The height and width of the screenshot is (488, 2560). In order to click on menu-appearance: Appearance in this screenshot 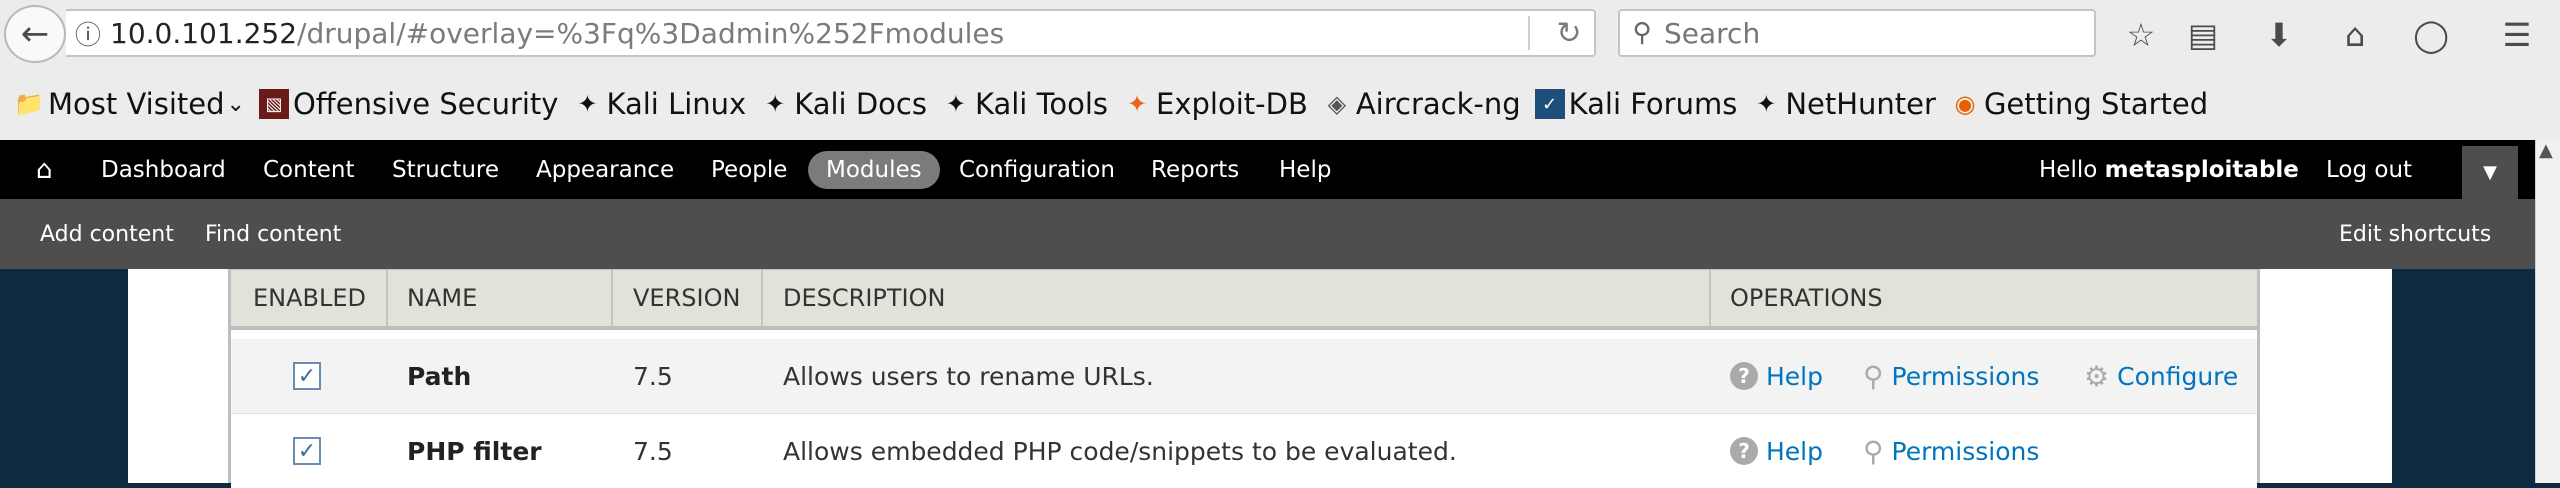, I will do `click(605, 169)`.